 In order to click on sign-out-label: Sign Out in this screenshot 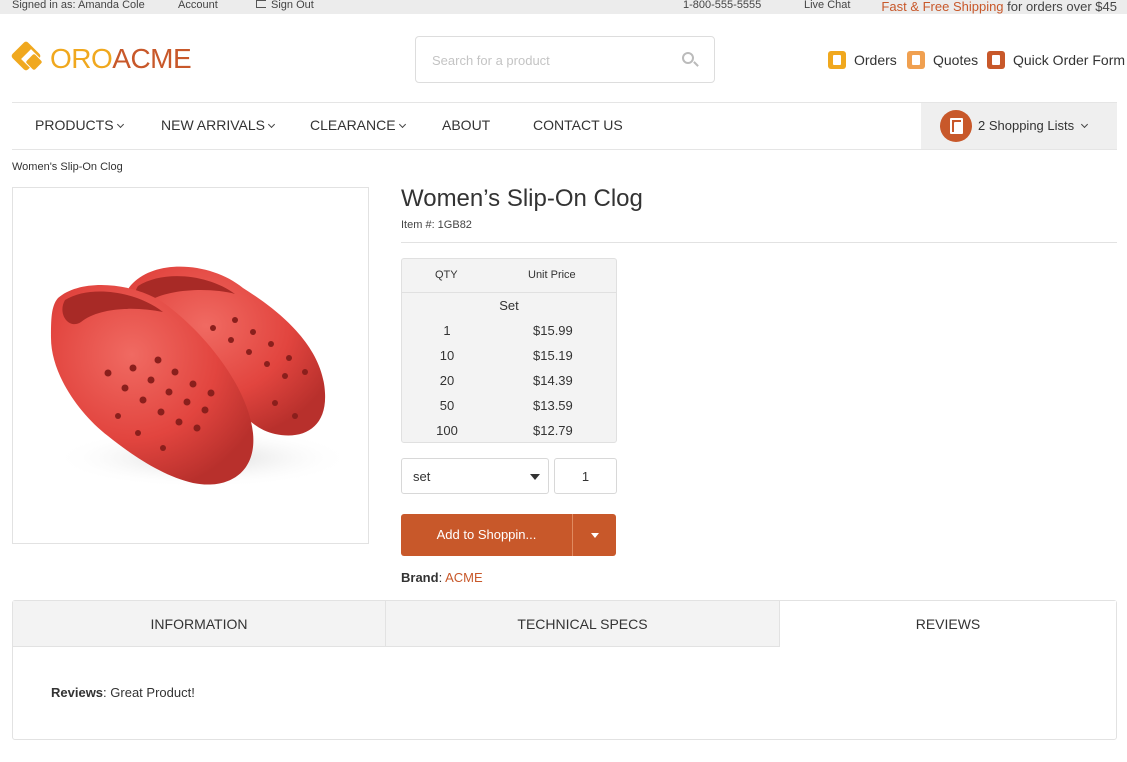, I will do `click(292, 5)`.